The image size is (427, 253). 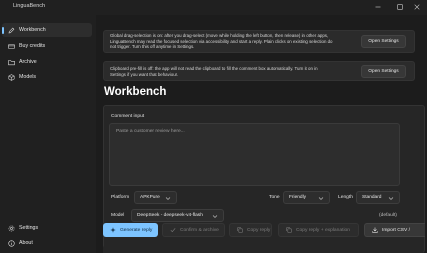 I want to click on import-icon, so click(x=374, y=230).